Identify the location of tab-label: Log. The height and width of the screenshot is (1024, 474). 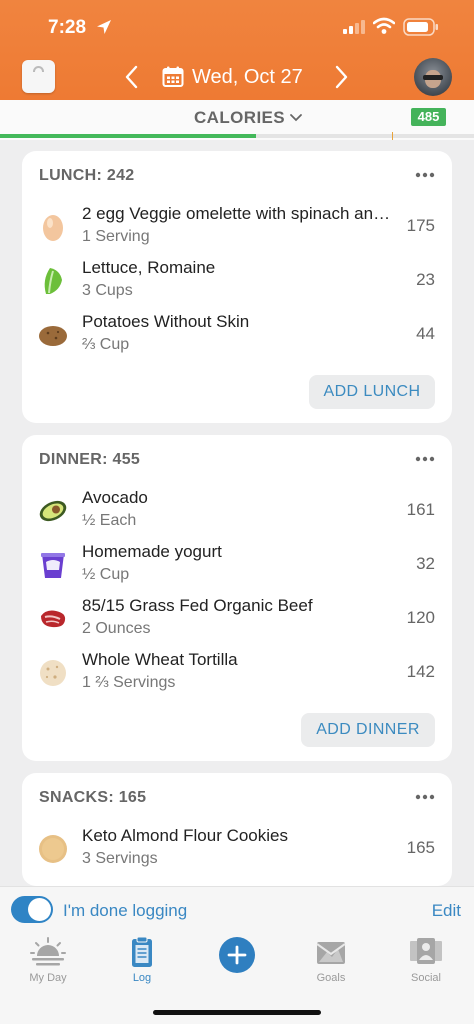
(142, 978).